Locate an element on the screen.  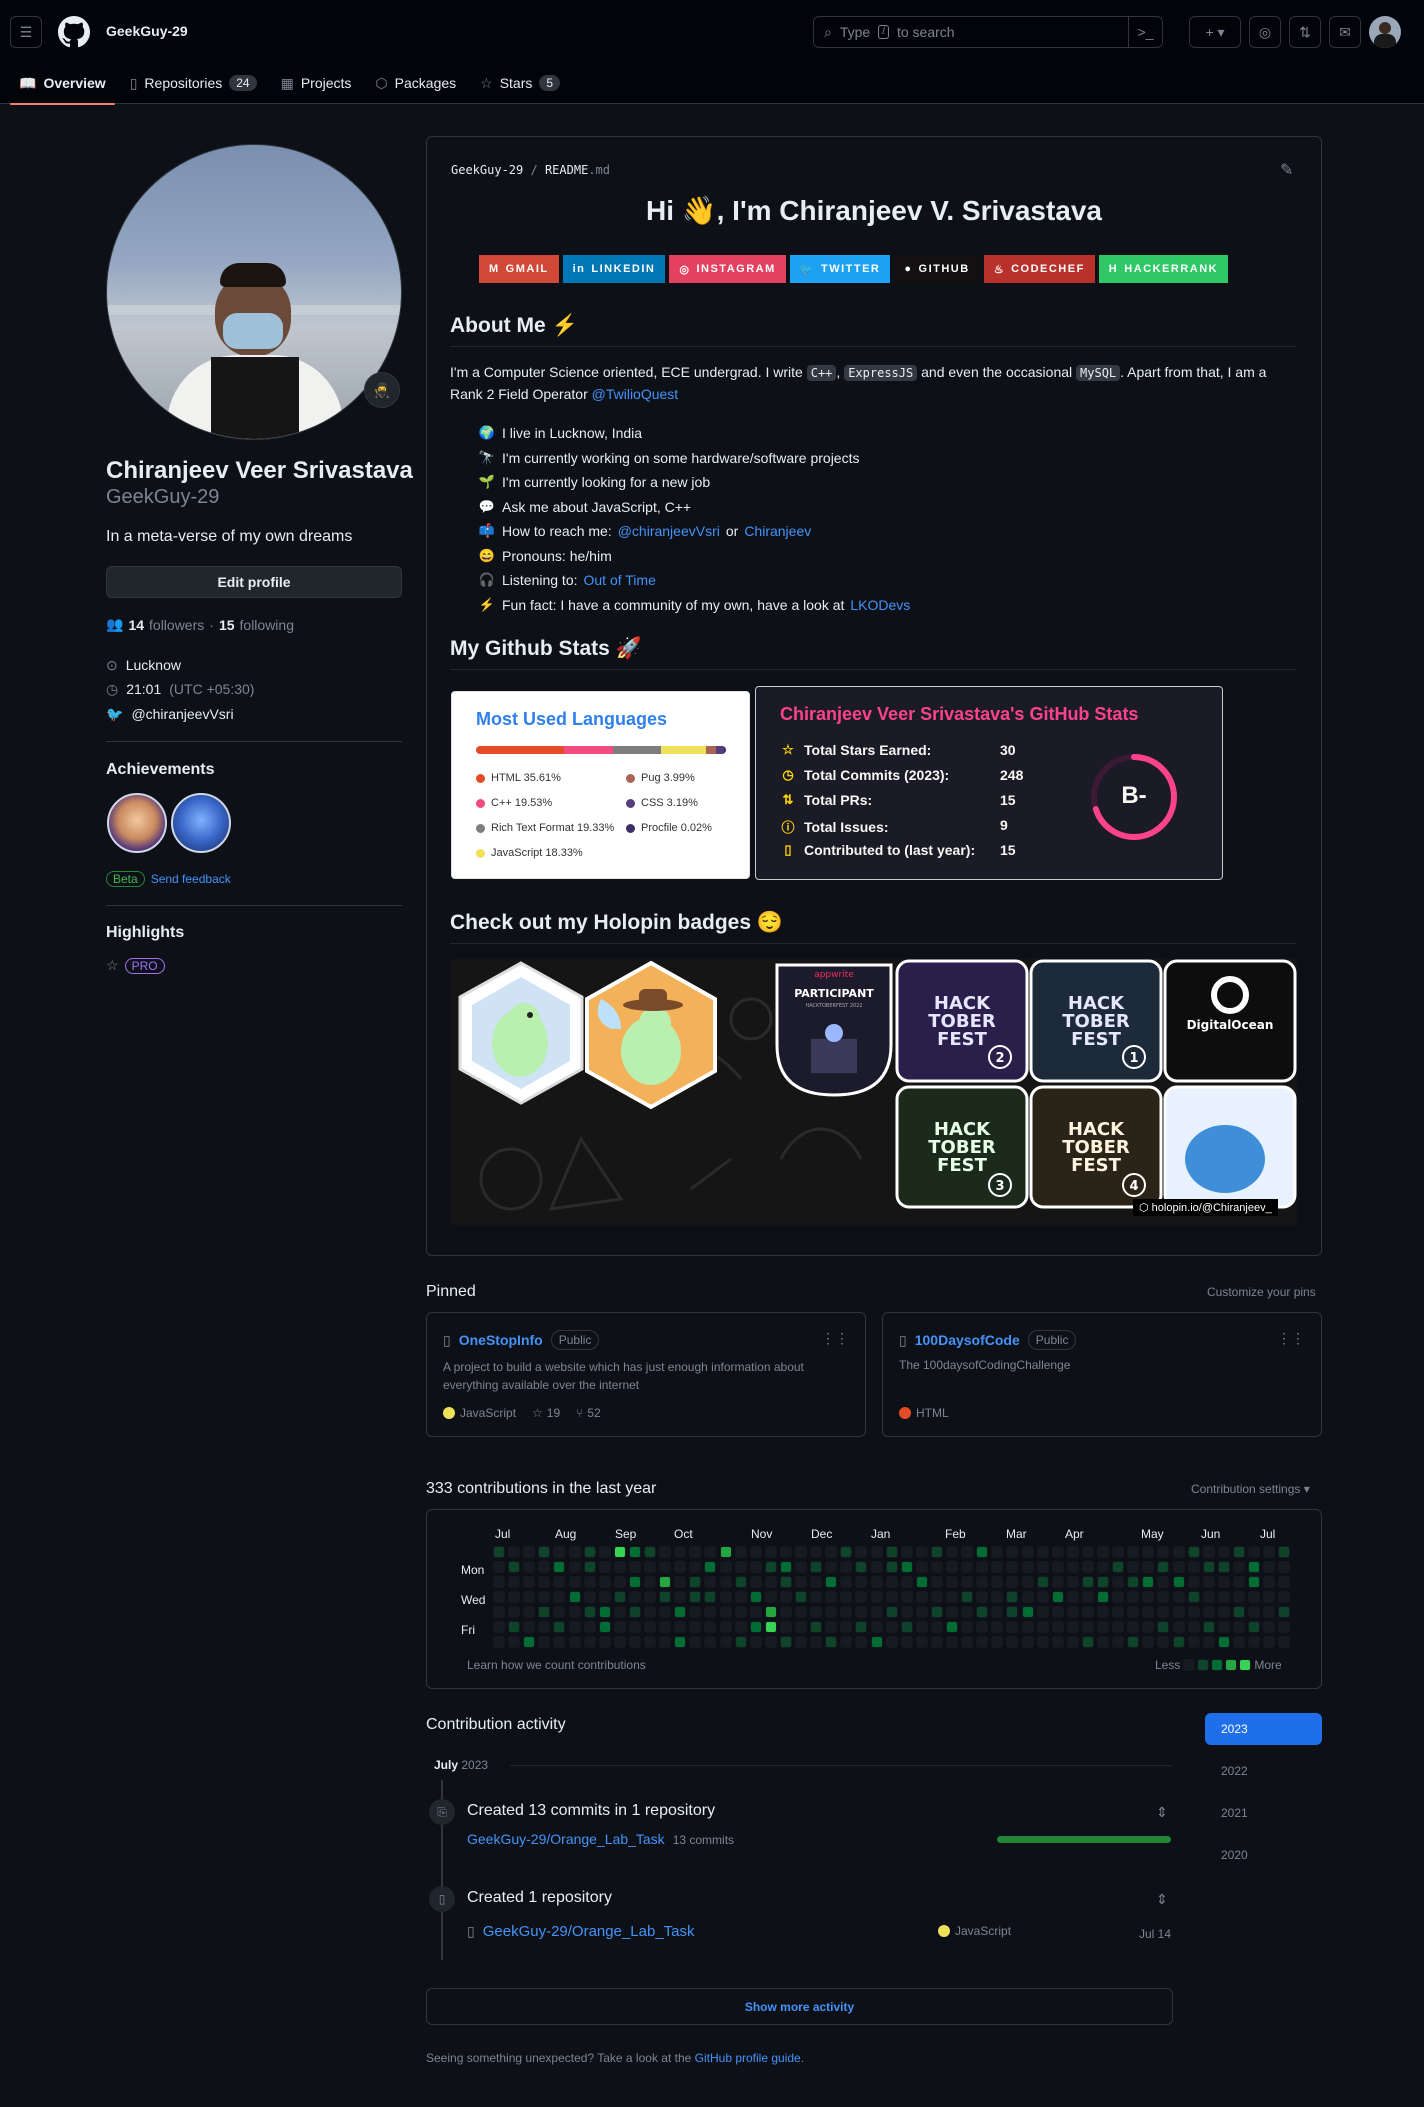
achievement-badge-yolo is located at coordinates (137, 823).